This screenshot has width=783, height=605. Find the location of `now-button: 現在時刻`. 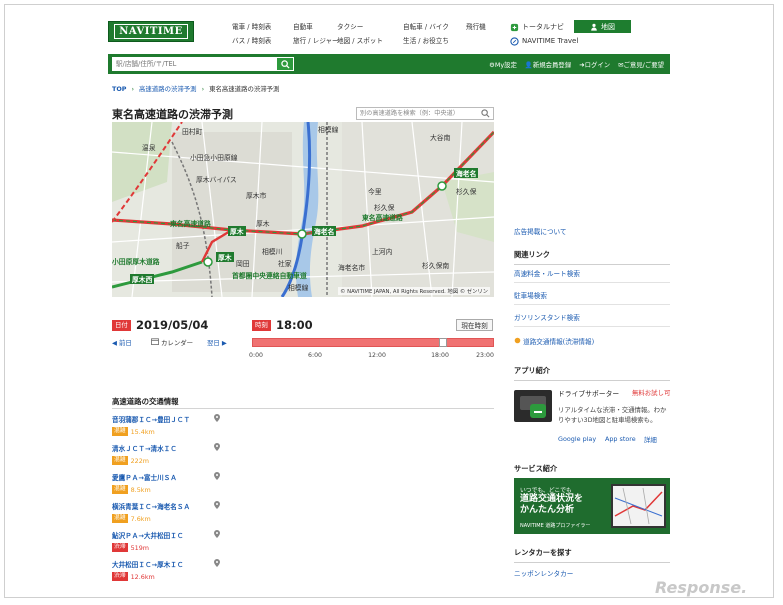

now-button: 現在時刻 is located at coordinates (474, 325).